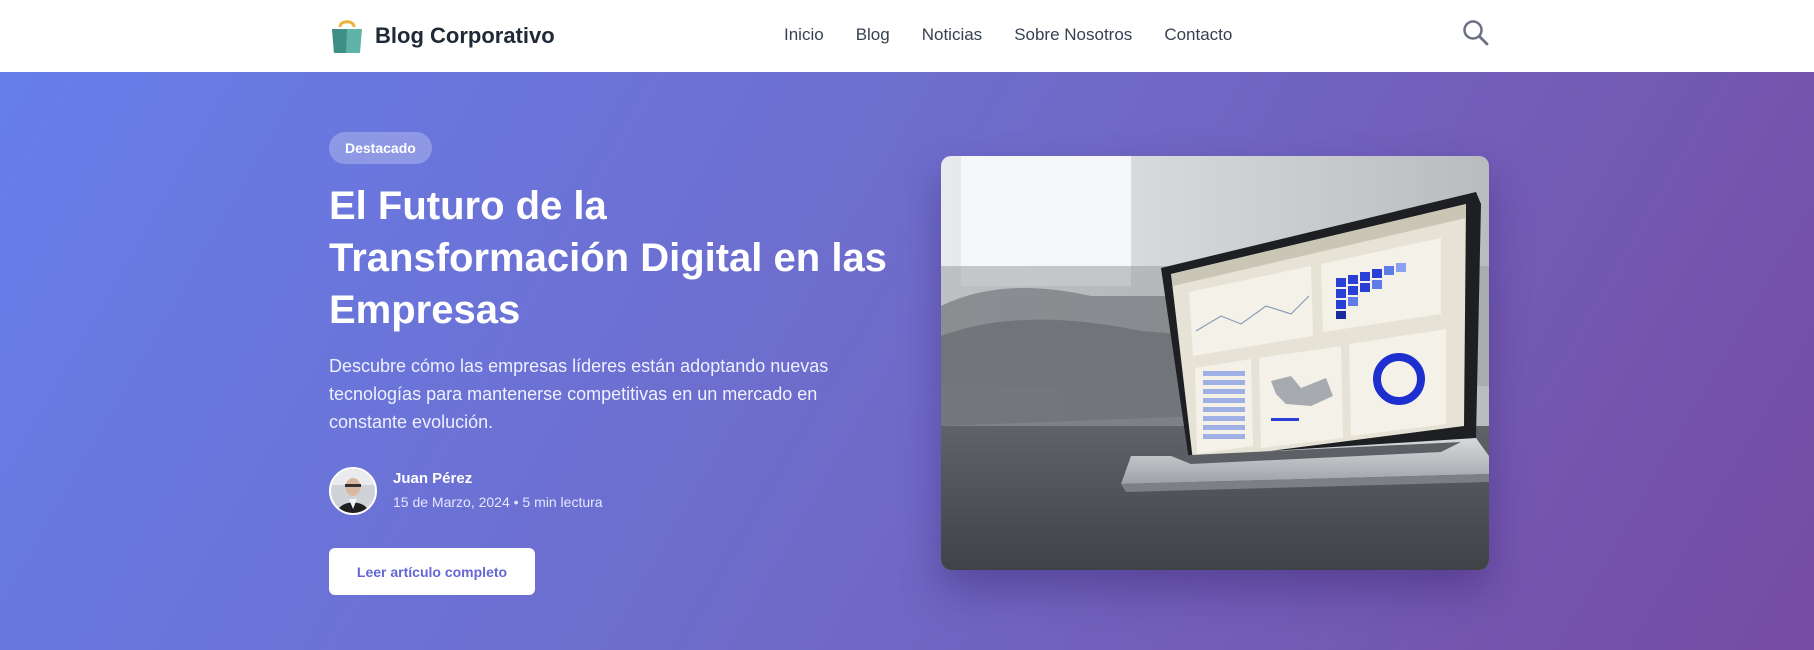  Describe the element at coordinates (1073, 35) in the screenshot. I see `nav-sobre-nosotros: Sobre Nosotros` at that location.